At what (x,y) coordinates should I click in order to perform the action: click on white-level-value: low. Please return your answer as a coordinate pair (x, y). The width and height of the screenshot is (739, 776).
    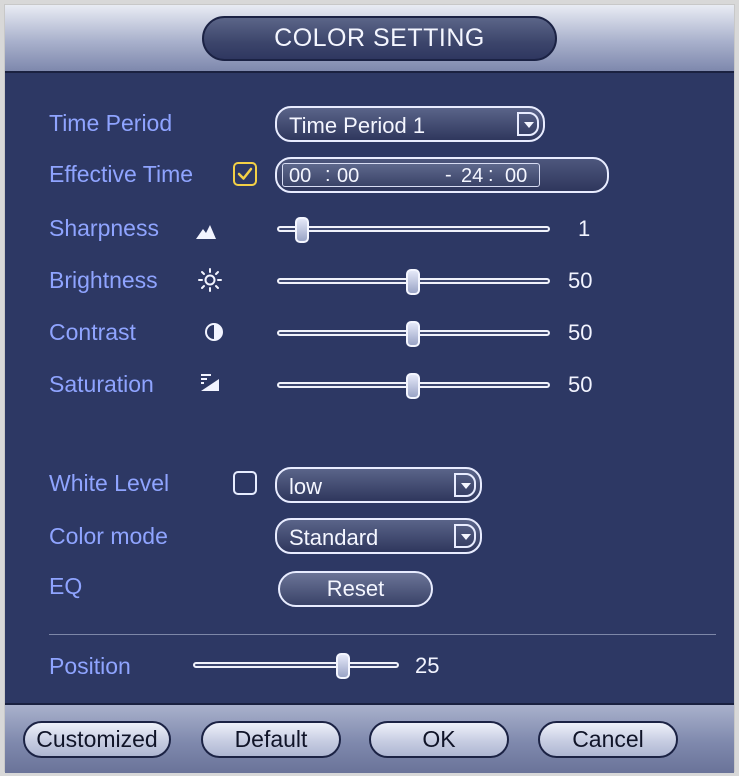
    Looking at the image, I should click on (306, 486).